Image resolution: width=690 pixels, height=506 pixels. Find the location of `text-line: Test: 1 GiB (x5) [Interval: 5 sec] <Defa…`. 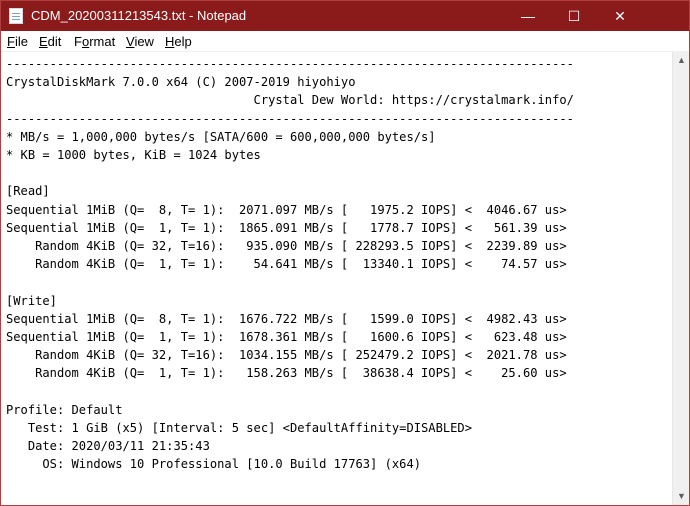

text-line: Test: 1 GiB (x5) [Interval: 5 sec] <Defa… is located at coordinates (239, 428).